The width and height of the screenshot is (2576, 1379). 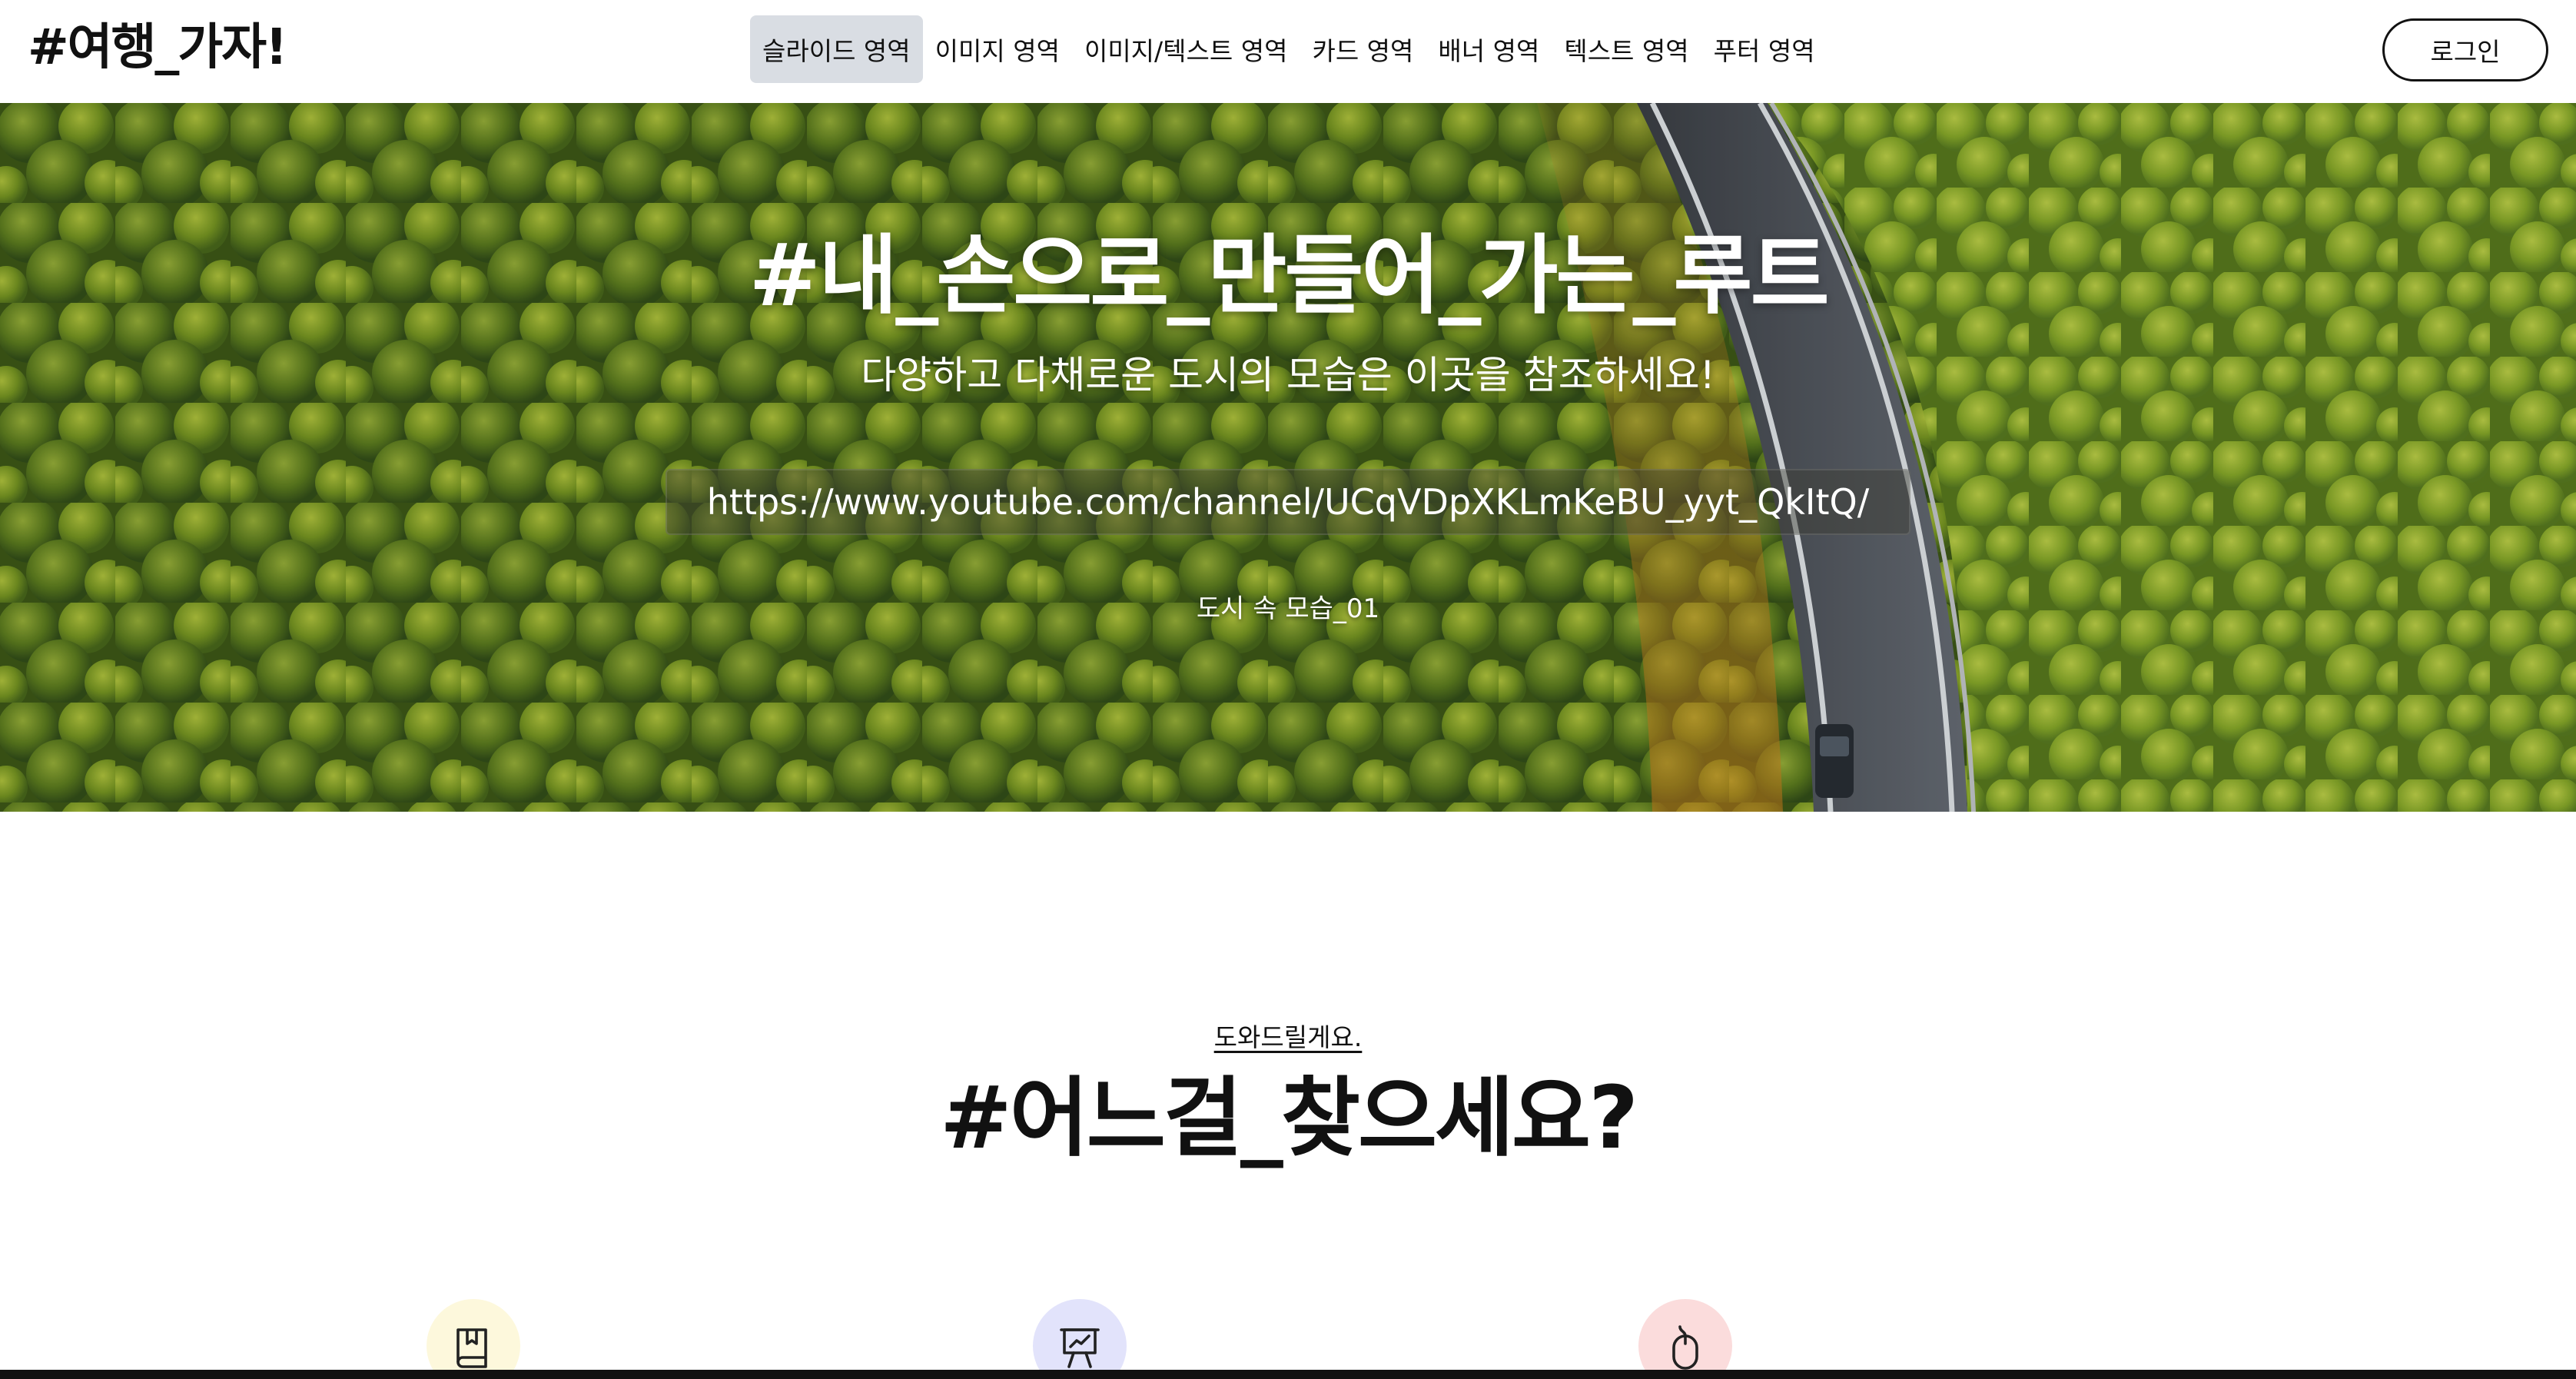 I want to click on section-eyebrow: 도와드릴게요., so click(x=1288, y=1038).